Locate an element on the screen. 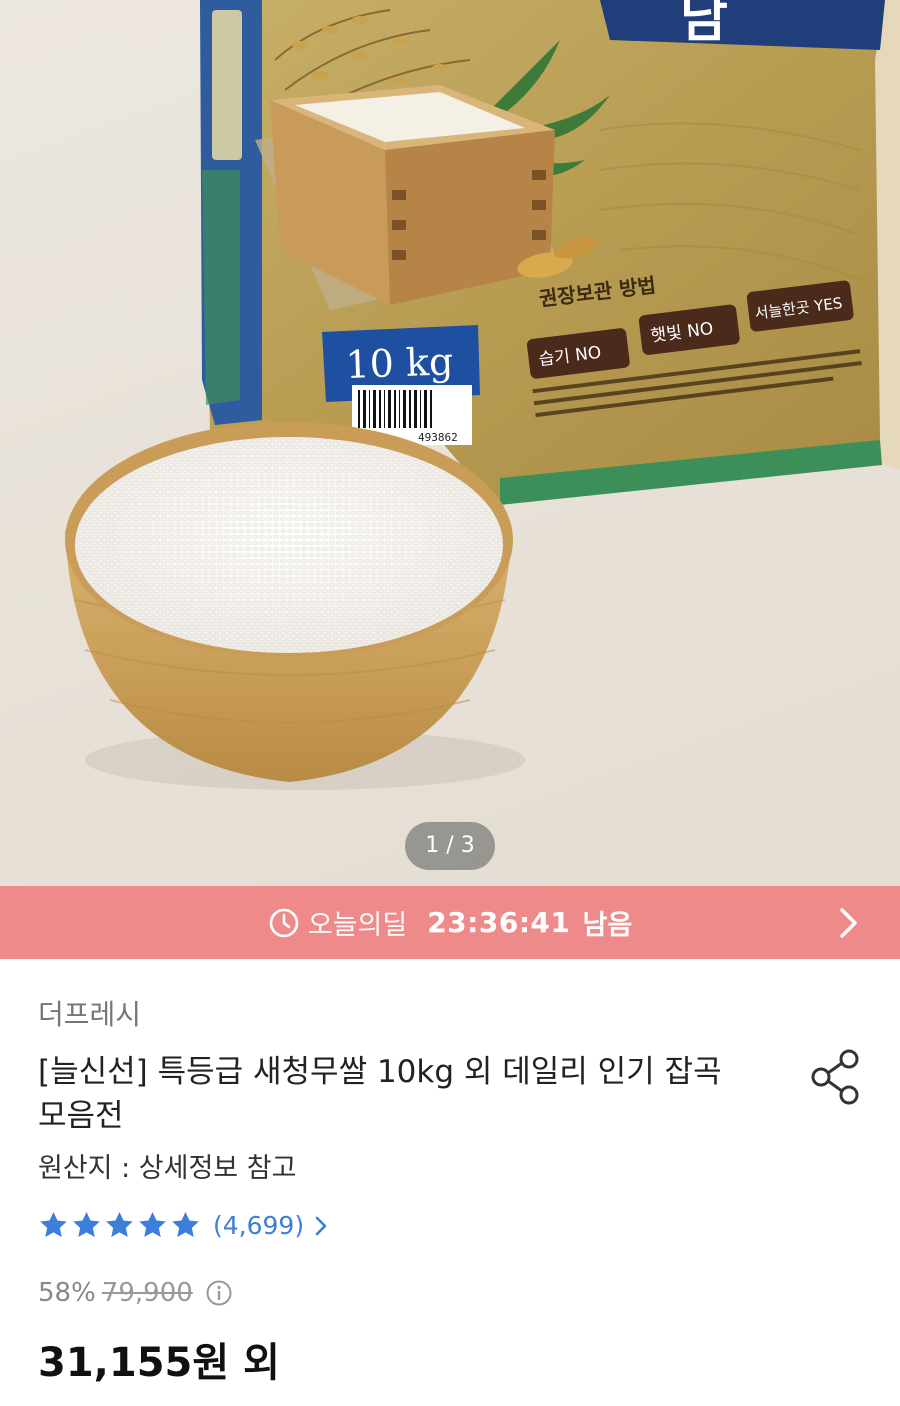  clock-icon is located at coordinates (284, 922).